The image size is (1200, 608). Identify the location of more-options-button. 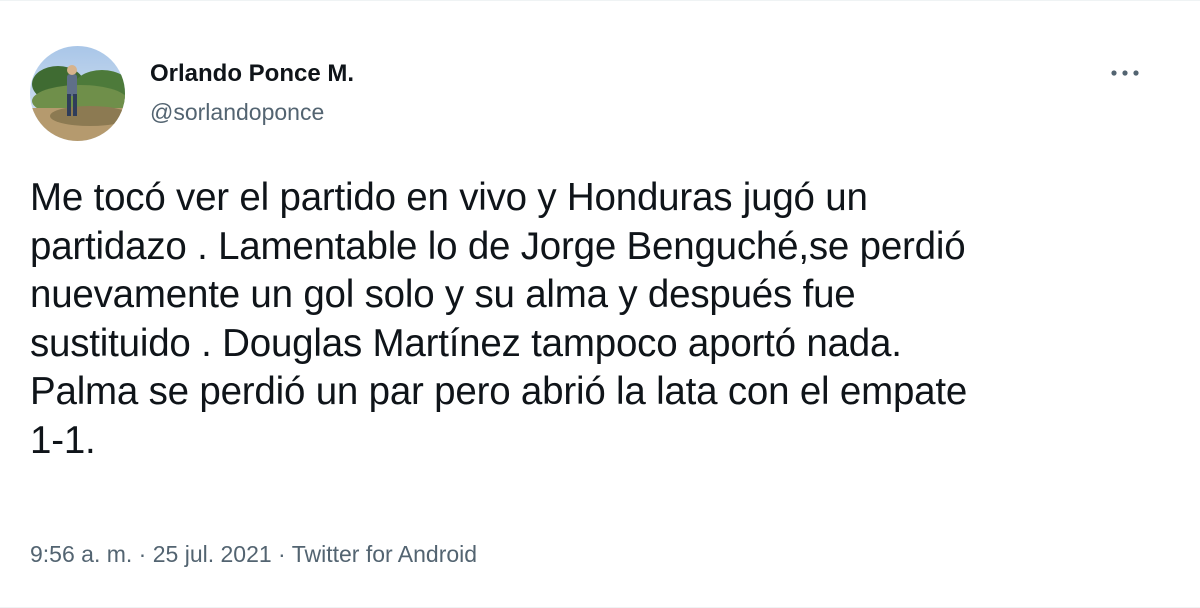
(1125, 73).